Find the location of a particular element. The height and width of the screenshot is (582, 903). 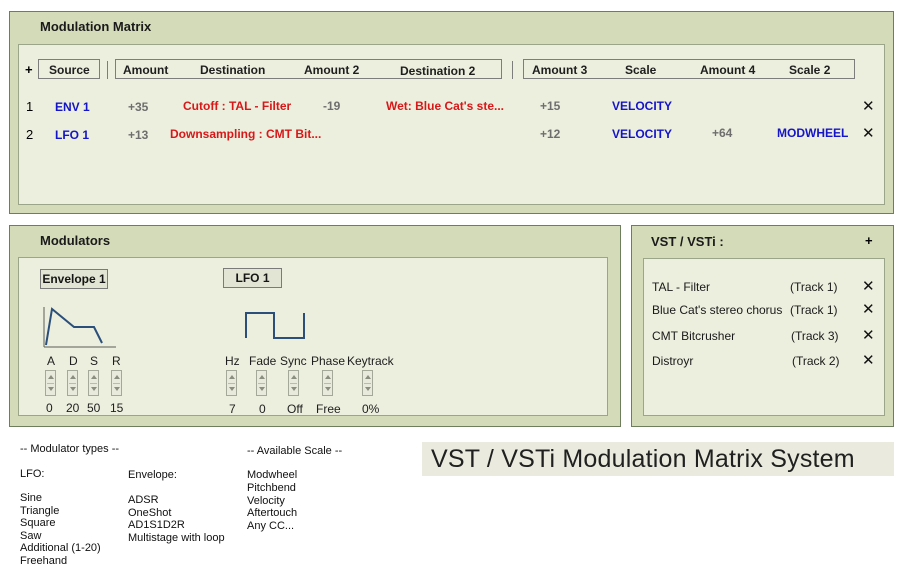

available-scale-heading: -- Available Scale -- is located at coordinates (295, 451).